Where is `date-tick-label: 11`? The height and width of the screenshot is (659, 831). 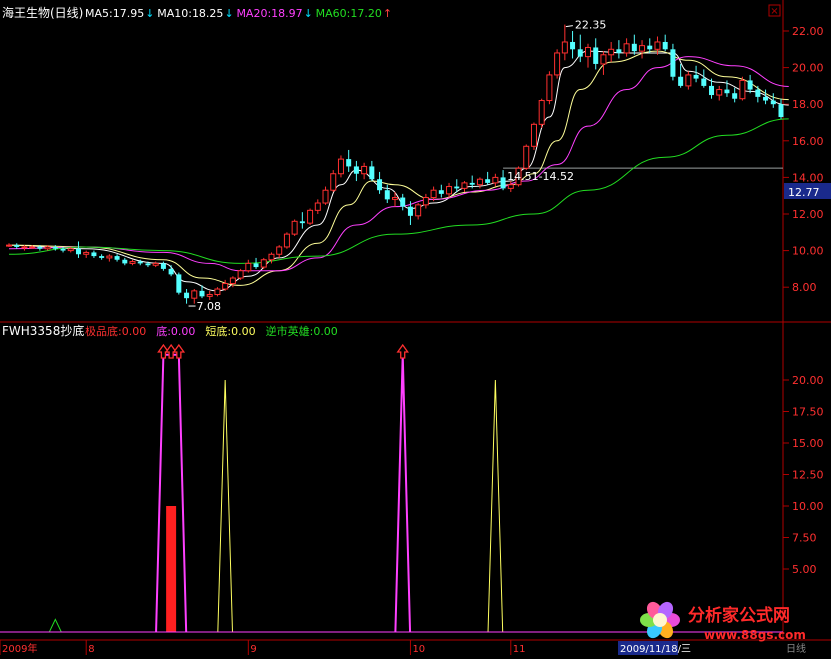 date-tick-label: 11 is located at coordinates (519, 649).